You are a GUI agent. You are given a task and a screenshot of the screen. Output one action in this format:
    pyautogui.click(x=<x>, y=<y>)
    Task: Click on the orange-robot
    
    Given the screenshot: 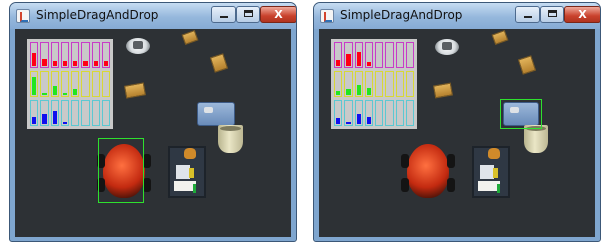 What is the action you would take?
    pyautogui.click(x=428, y=171)
    